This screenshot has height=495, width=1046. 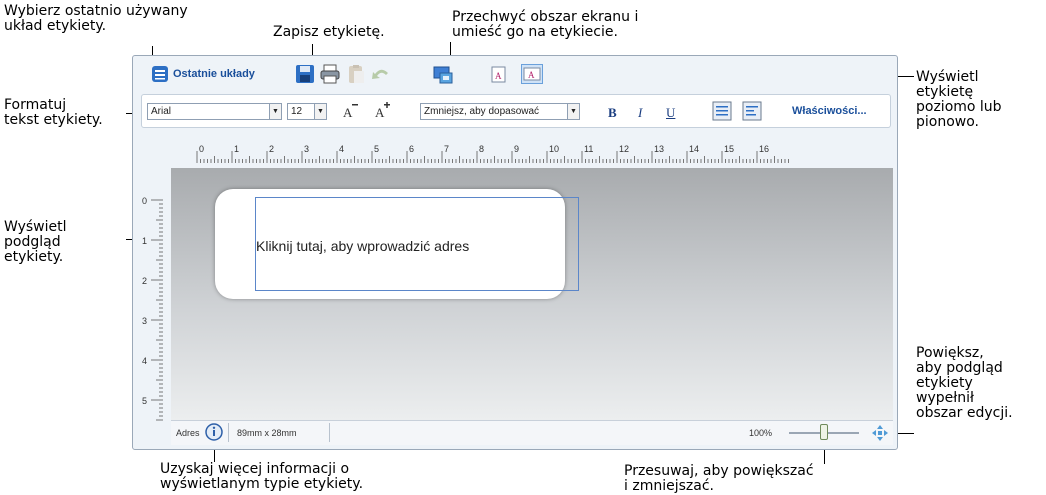 I want to click on ruler-label: 9, so click(x=516, y=149).